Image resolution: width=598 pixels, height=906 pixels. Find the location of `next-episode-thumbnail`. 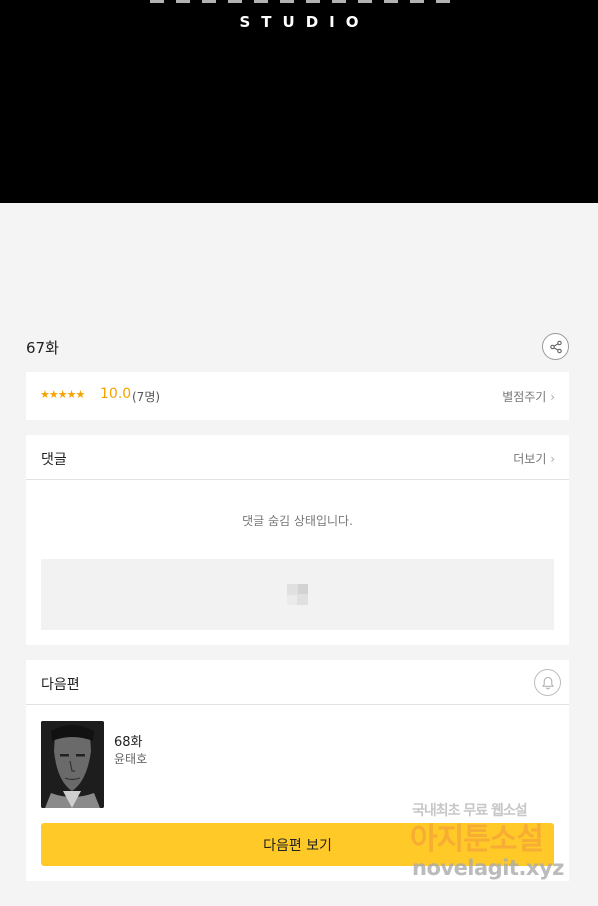

next-episode-thumbnail is located at coordinates (72, 764).